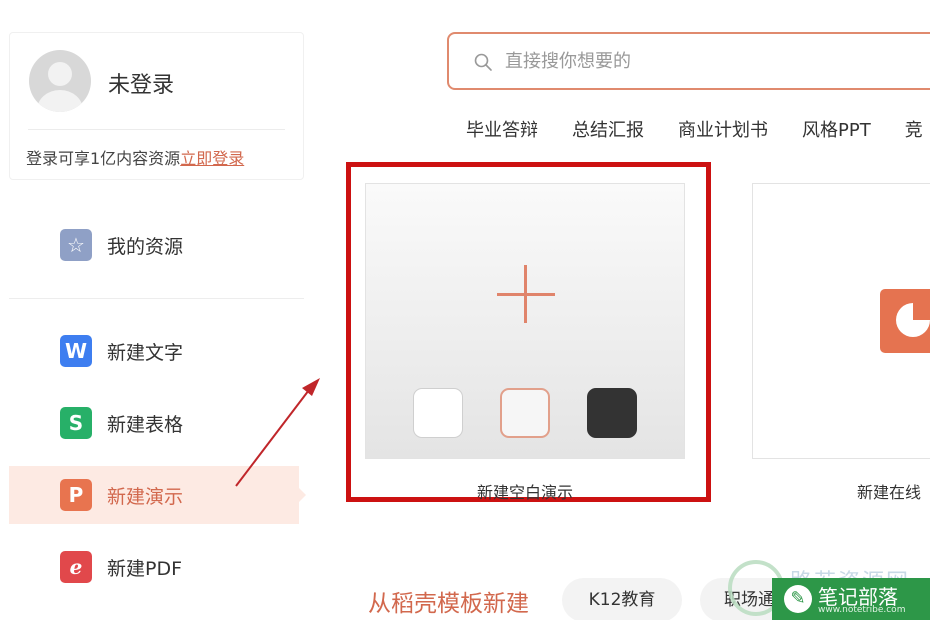  Describe the element at coordinates (483, 62) in the screenshot. I see `search-icon` at that location.